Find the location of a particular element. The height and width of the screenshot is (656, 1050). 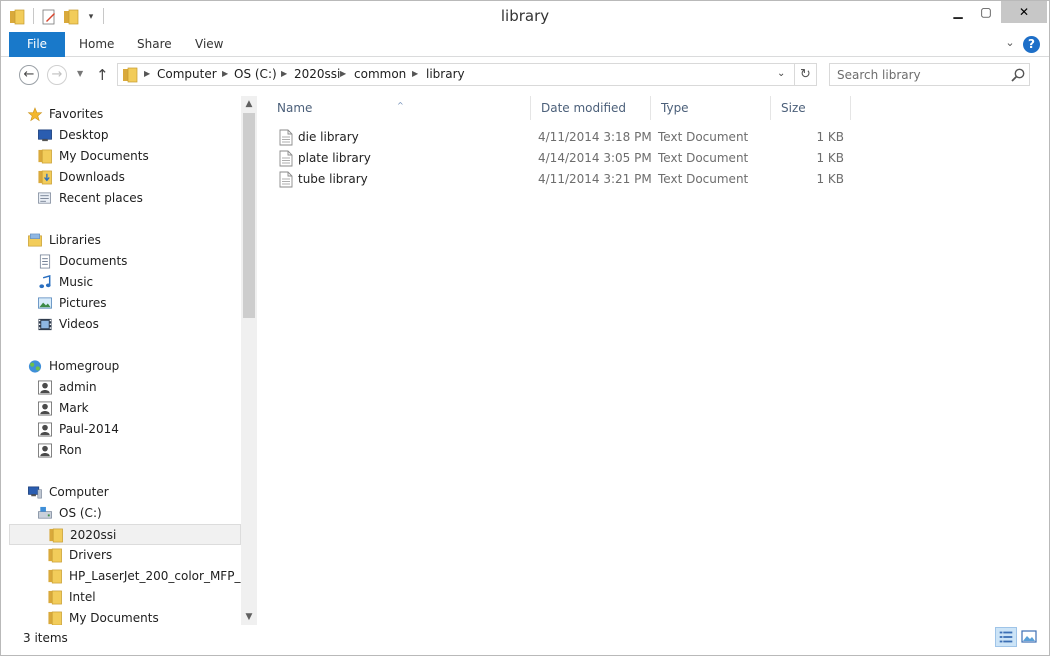

scroll-up-arrow-icon: ▲ is located at coordinates (249, 104).